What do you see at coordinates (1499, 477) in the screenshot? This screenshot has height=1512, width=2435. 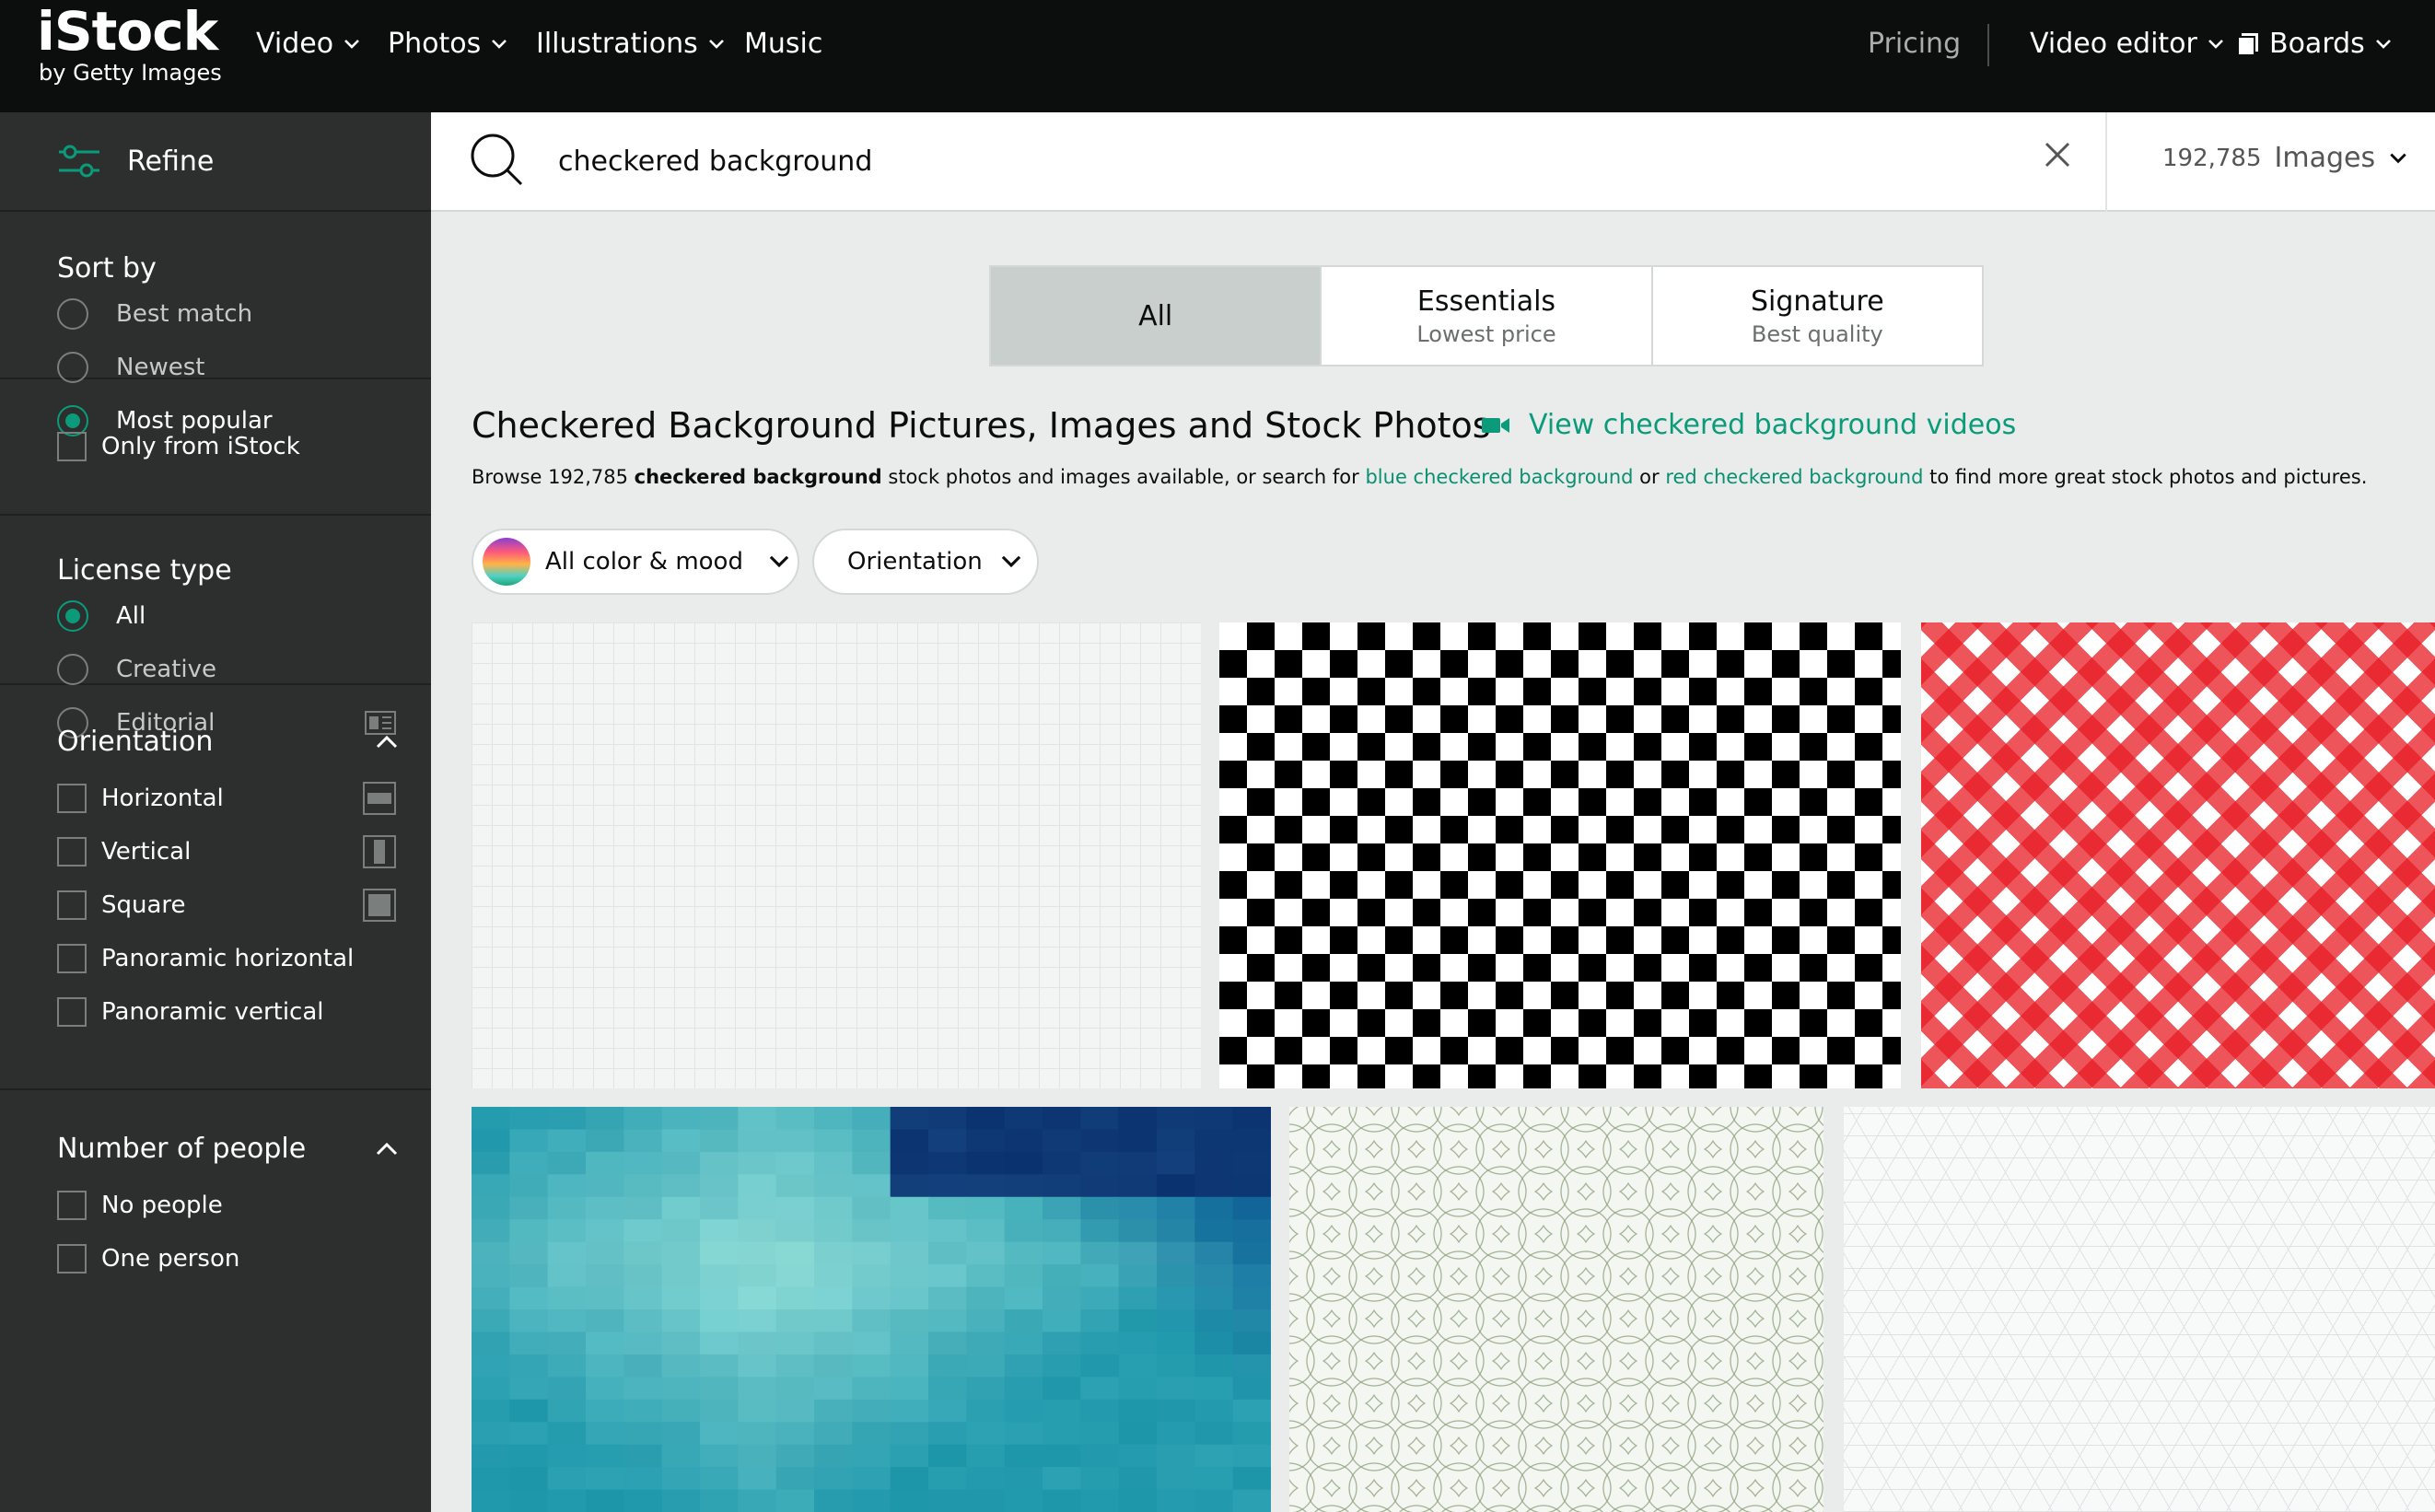 I see `related-search-link: blue checkered background` at bounding box center [1499, 477].